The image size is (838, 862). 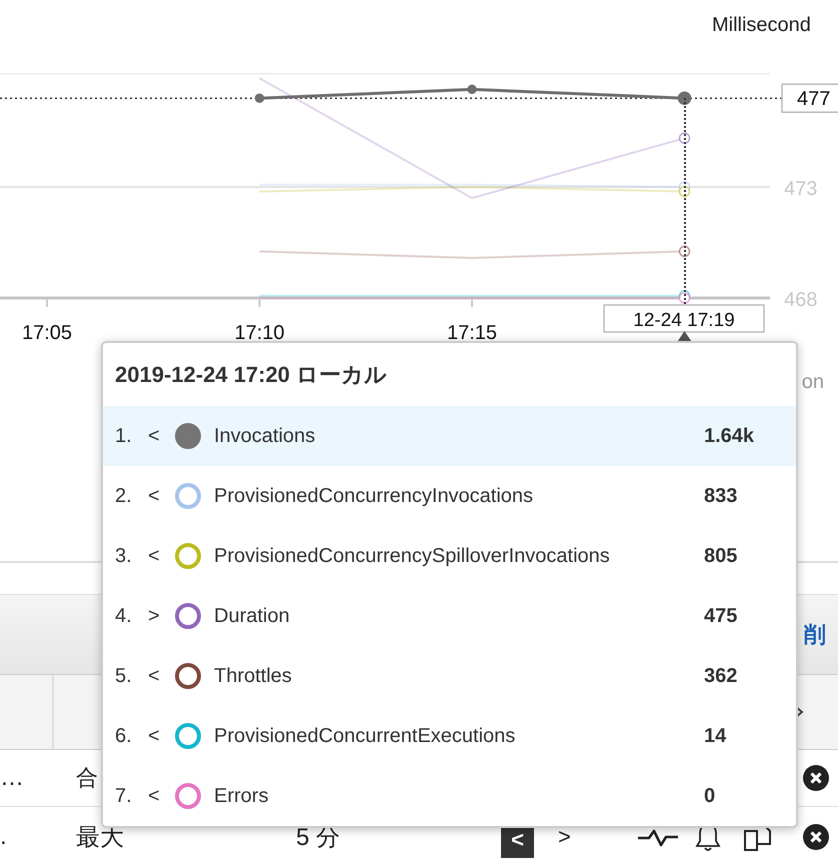 What do you see at coordinates (4, 837) in the screenshot?
I see `table-cell-text: .` at bounding box center [4, 837].